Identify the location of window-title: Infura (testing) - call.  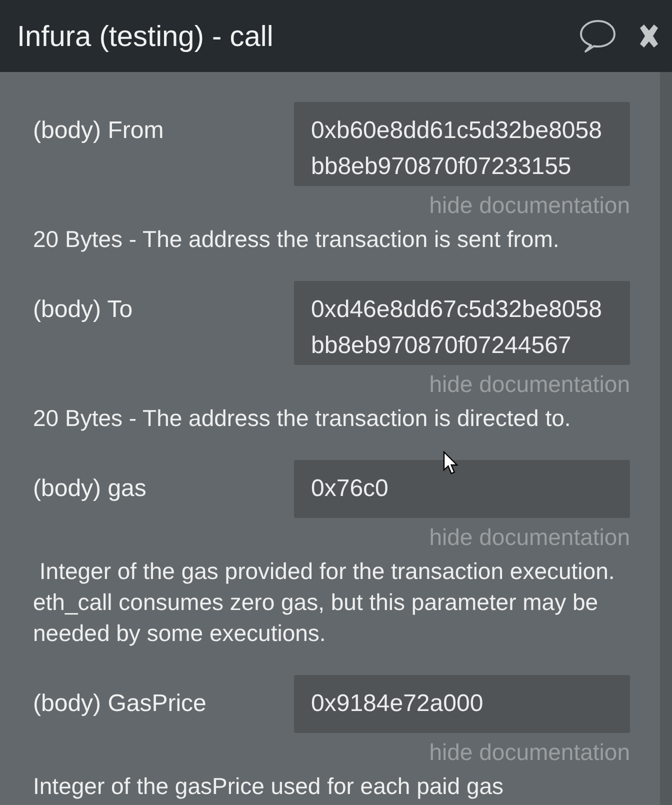
(145, 37).